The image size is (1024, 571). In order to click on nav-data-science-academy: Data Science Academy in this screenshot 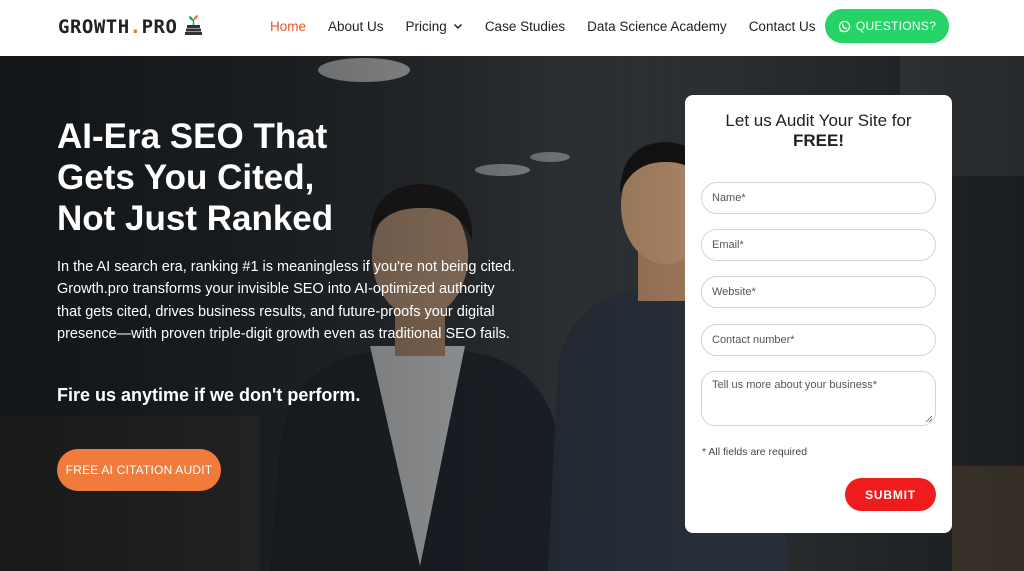, I will do `click(657, 26)`.